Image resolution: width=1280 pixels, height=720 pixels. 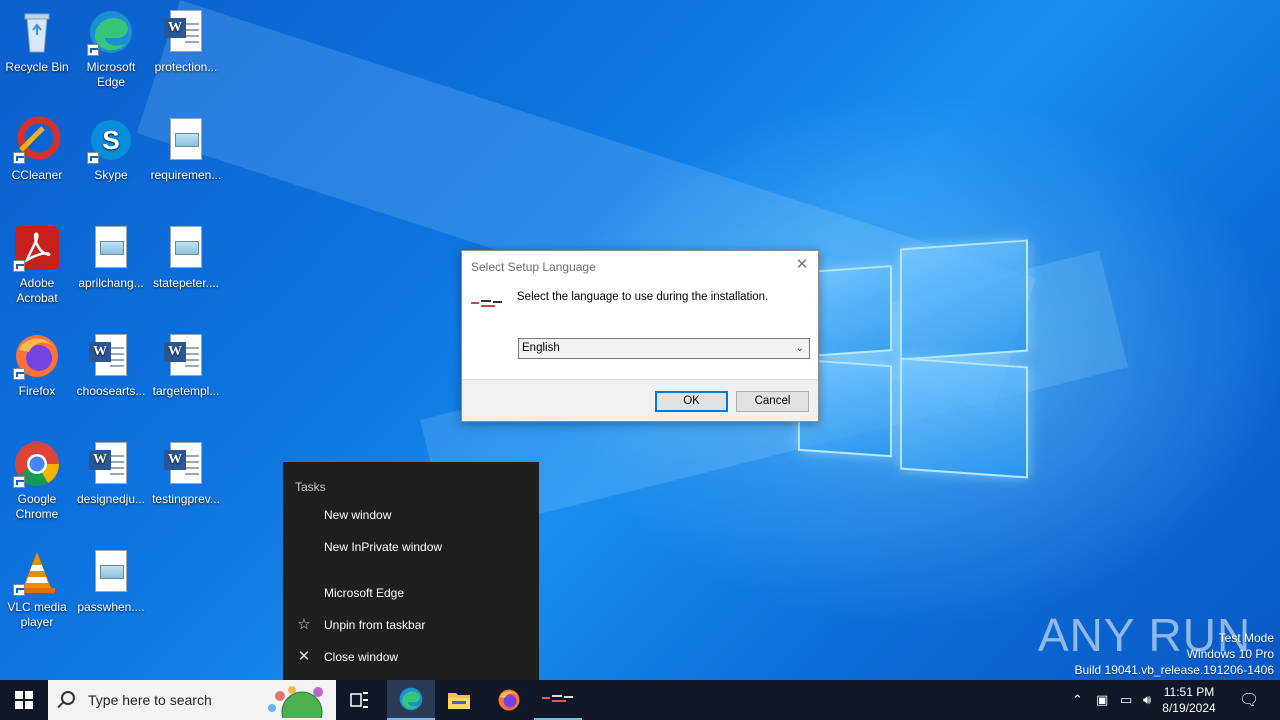 I want to click on jump-list-unpin: ☆ Unpin from taskbar, so click(x=411, y=625).